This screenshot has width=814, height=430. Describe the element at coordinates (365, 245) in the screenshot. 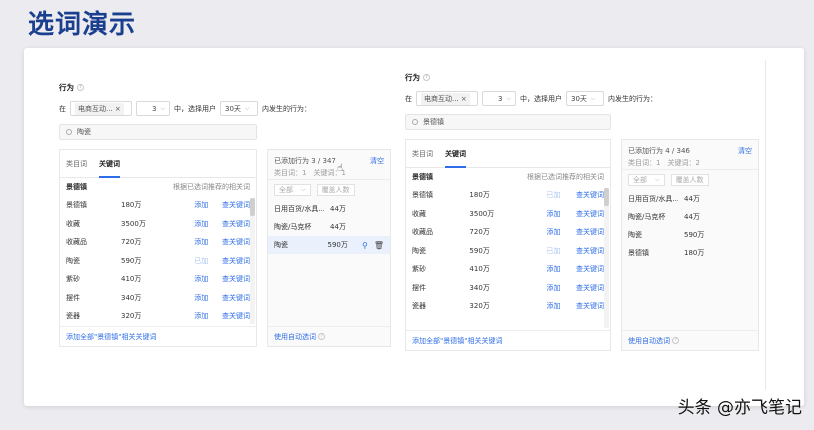

I see `search-icon: ⚲` at that location.